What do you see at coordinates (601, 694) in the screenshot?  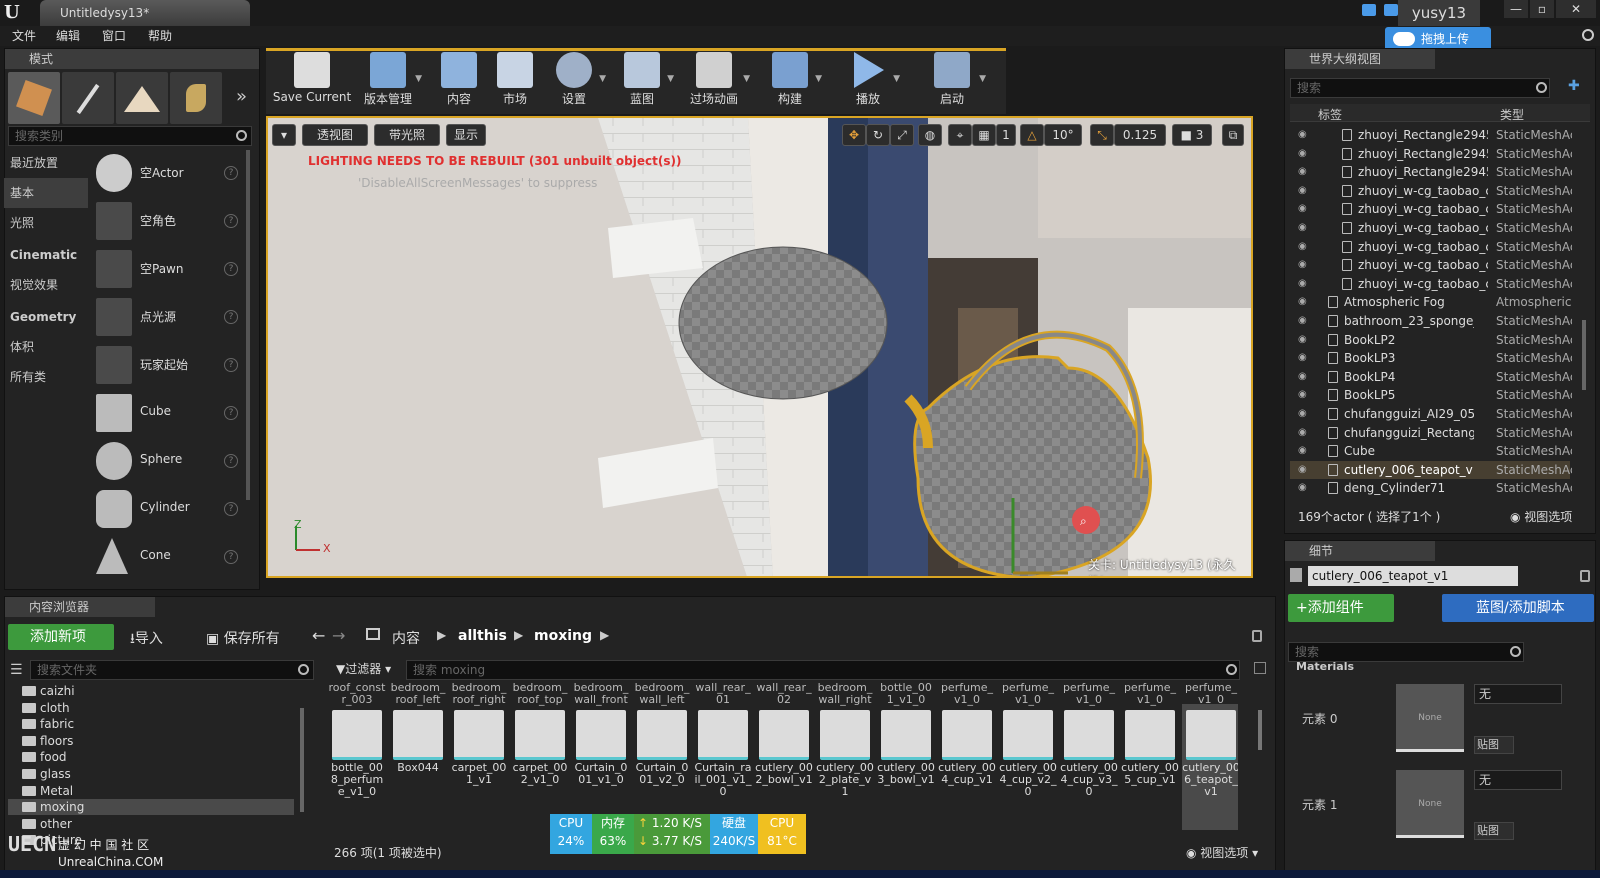 I see `asset-label: bedroom_wall_front` at bounding box center [601, 694].